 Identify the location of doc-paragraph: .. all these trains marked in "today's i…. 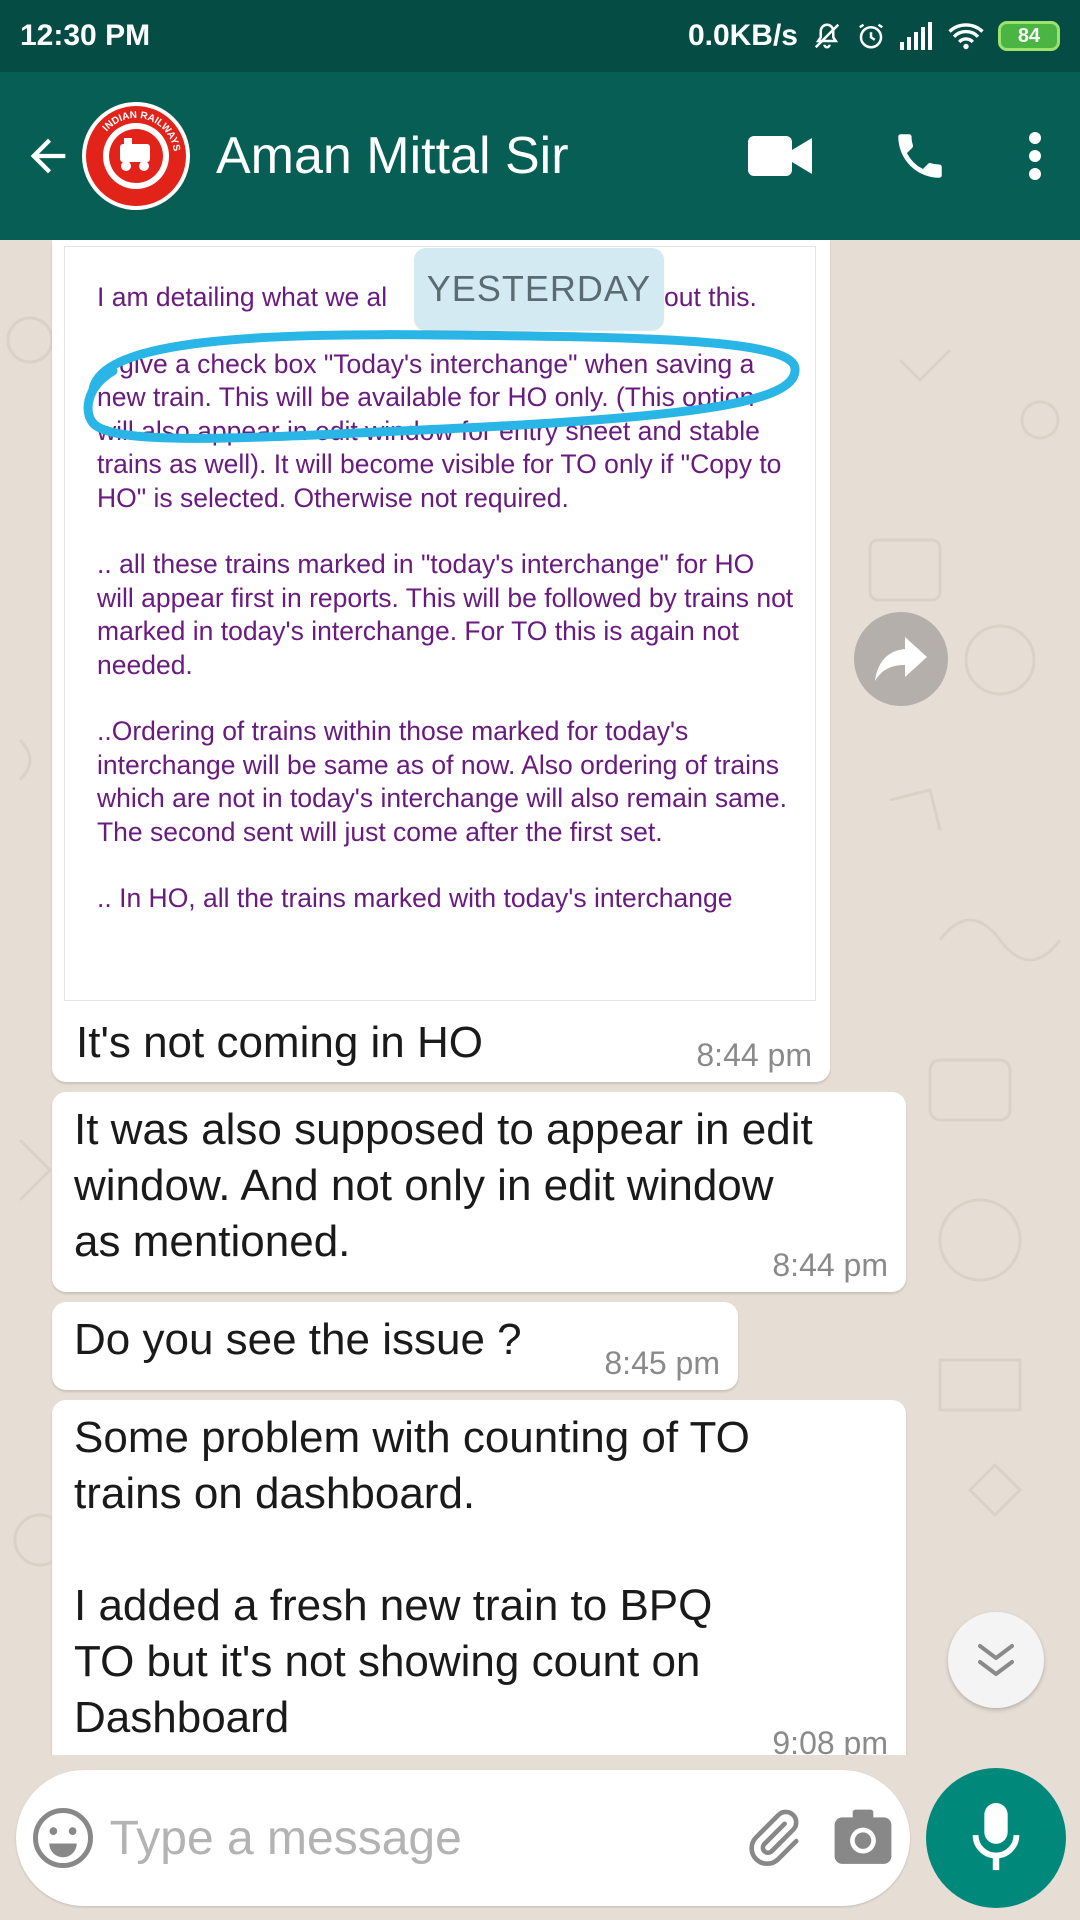
(445, 614).